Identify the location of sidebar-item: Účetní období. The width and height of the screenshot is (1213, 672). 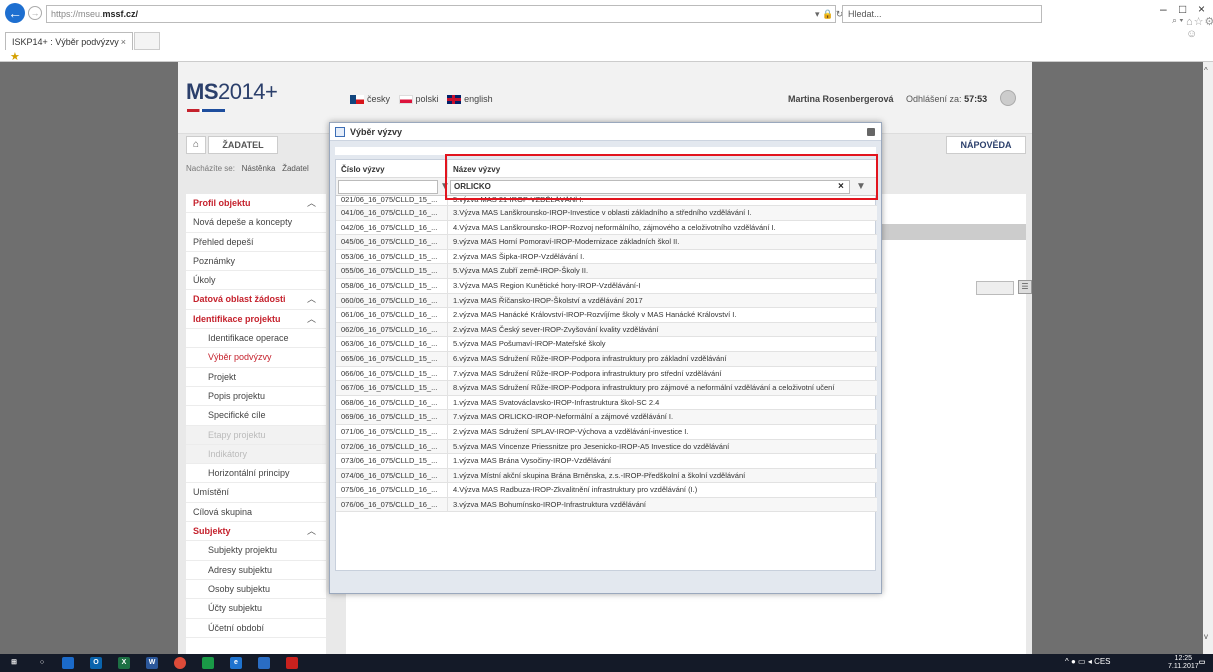
(256, 628).